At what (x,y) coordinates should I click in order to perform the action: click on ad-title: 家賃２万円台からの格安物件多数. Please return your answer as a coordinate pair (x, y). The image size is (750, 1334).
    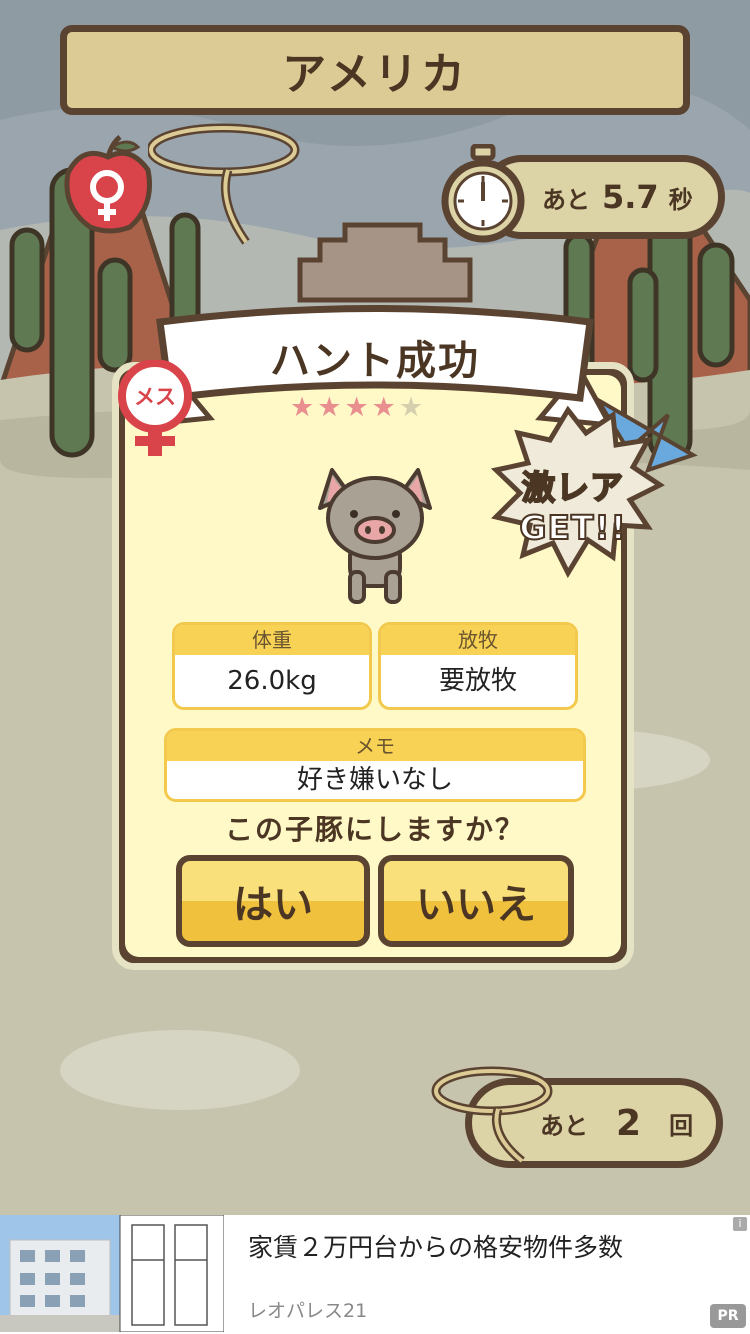
    Looking at the image, I should click on (435, 1246).